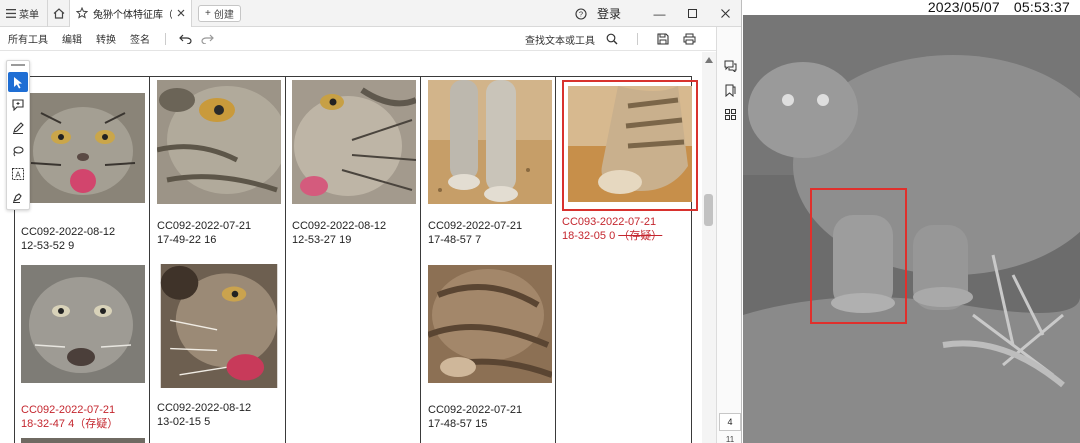 Image resolution: width=1080 pixels, height=443 pixels. I want to click on pen-icon, so click(18, 128).